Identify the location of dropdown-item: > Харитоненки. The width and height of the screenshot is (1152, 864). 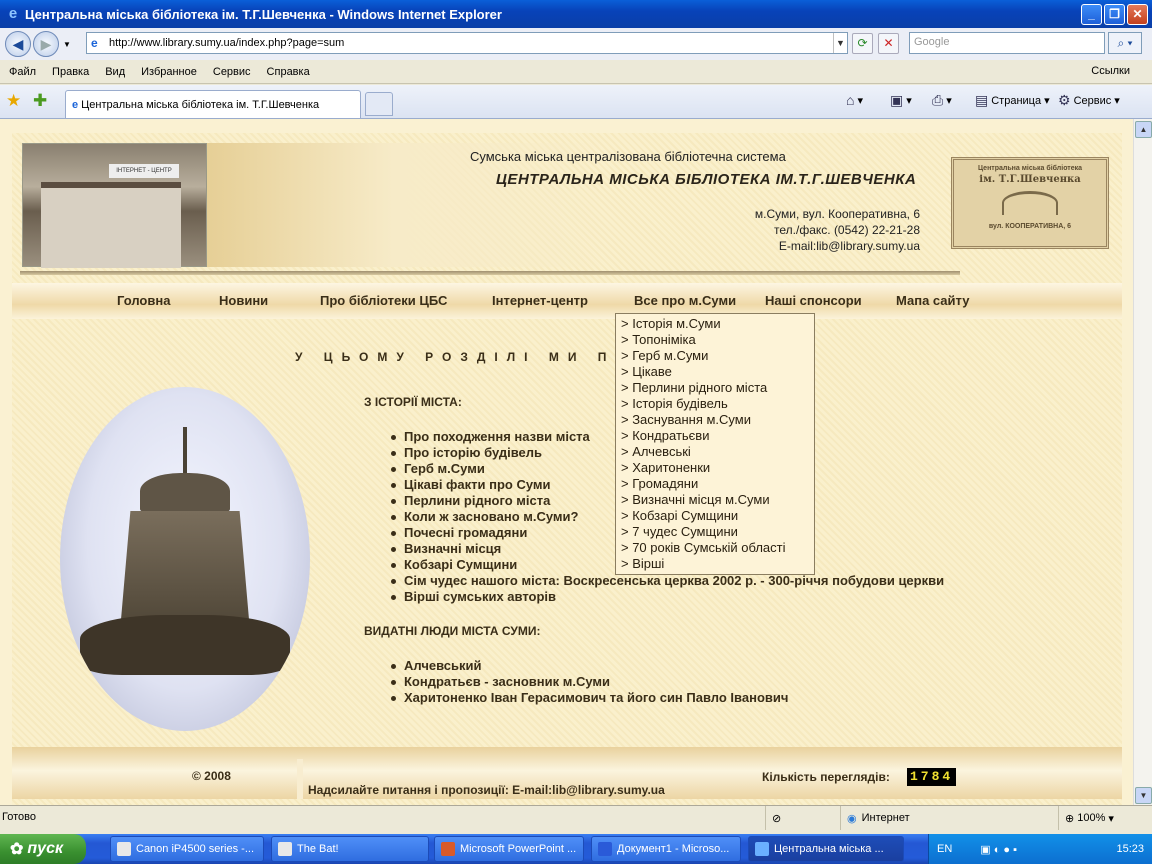
(717, 468).